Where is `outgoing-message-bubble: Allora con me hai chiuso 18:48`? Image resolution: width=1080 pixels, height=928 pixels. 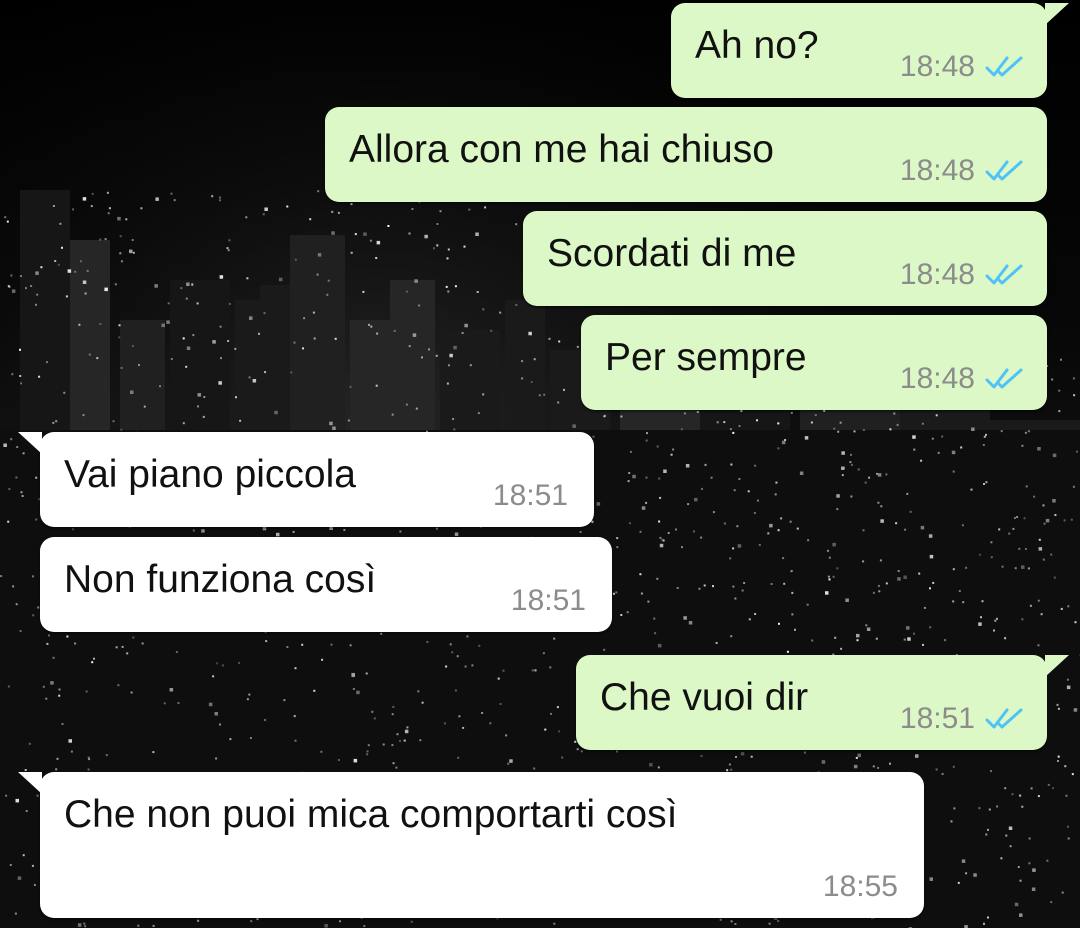
outgoing-message-bubble: Allora con me hai chiuso 18:48 is located at coordinates (686, 154).